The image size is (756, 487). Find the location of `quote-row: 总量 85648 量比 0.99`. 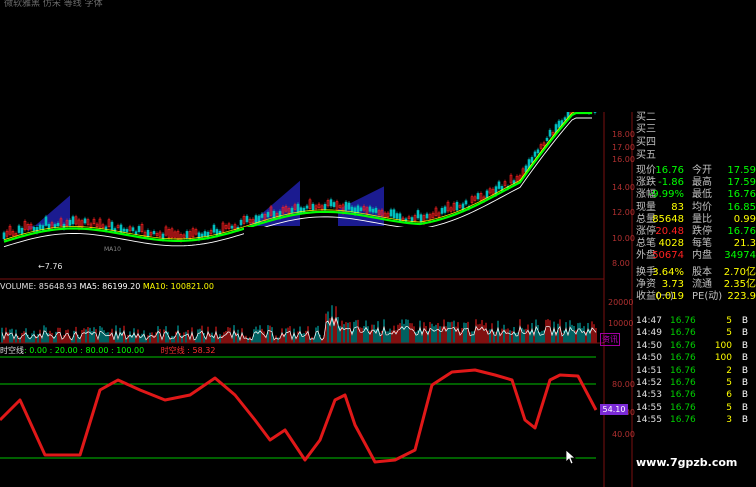

quote-row: 总量 85648 量比 0.99 is located at coordinates (696, 220).